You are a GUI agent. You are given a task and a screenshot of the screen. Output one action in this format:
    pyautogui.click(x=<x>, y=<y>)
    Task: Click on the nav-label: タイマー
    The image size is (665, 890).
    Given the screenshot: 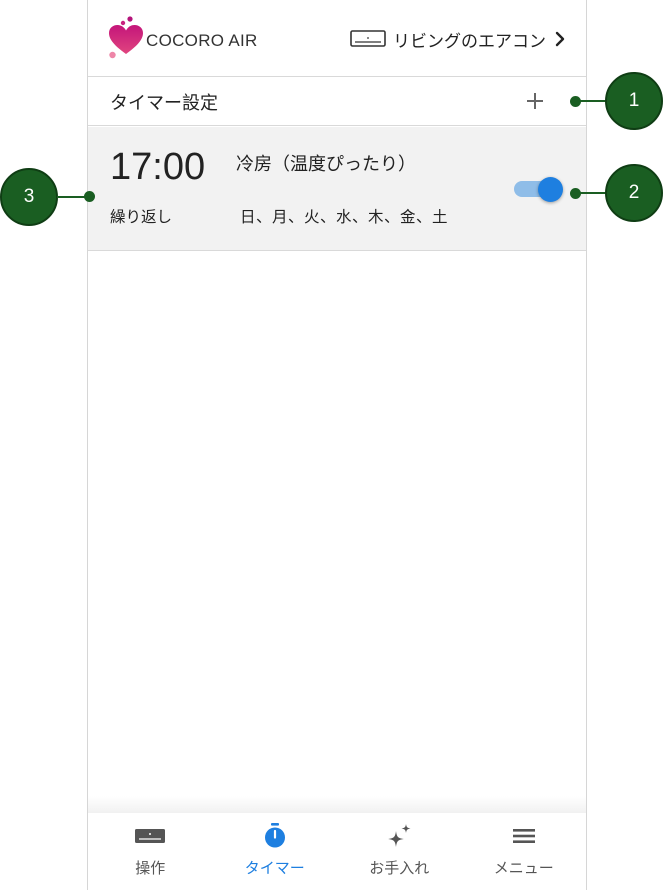 What is the action you would take?
    pyautogui.click(x=274, y=868)
    